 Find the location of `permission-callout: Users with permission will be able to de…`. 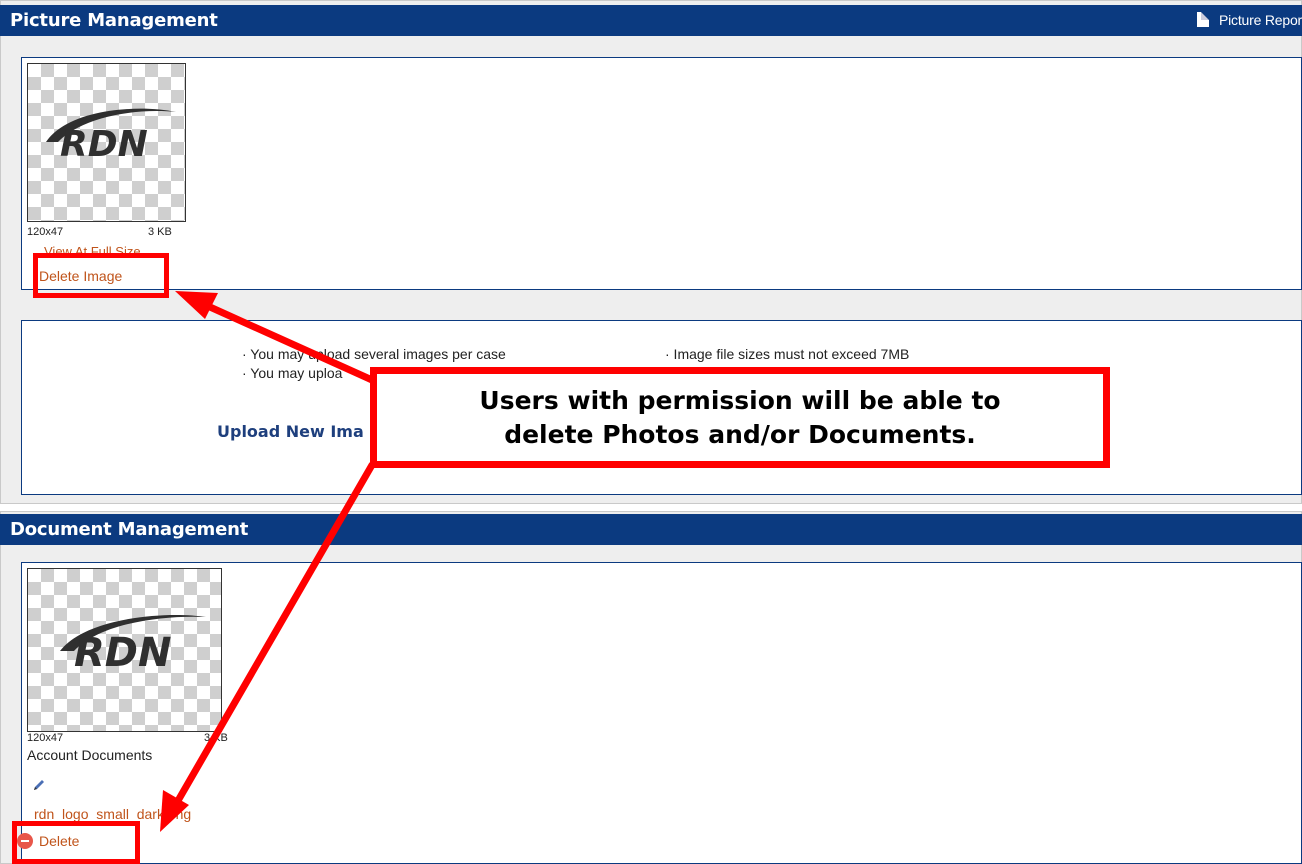

permission-callout: Users with permission will be able to de… is located at coordinates (740, 417).